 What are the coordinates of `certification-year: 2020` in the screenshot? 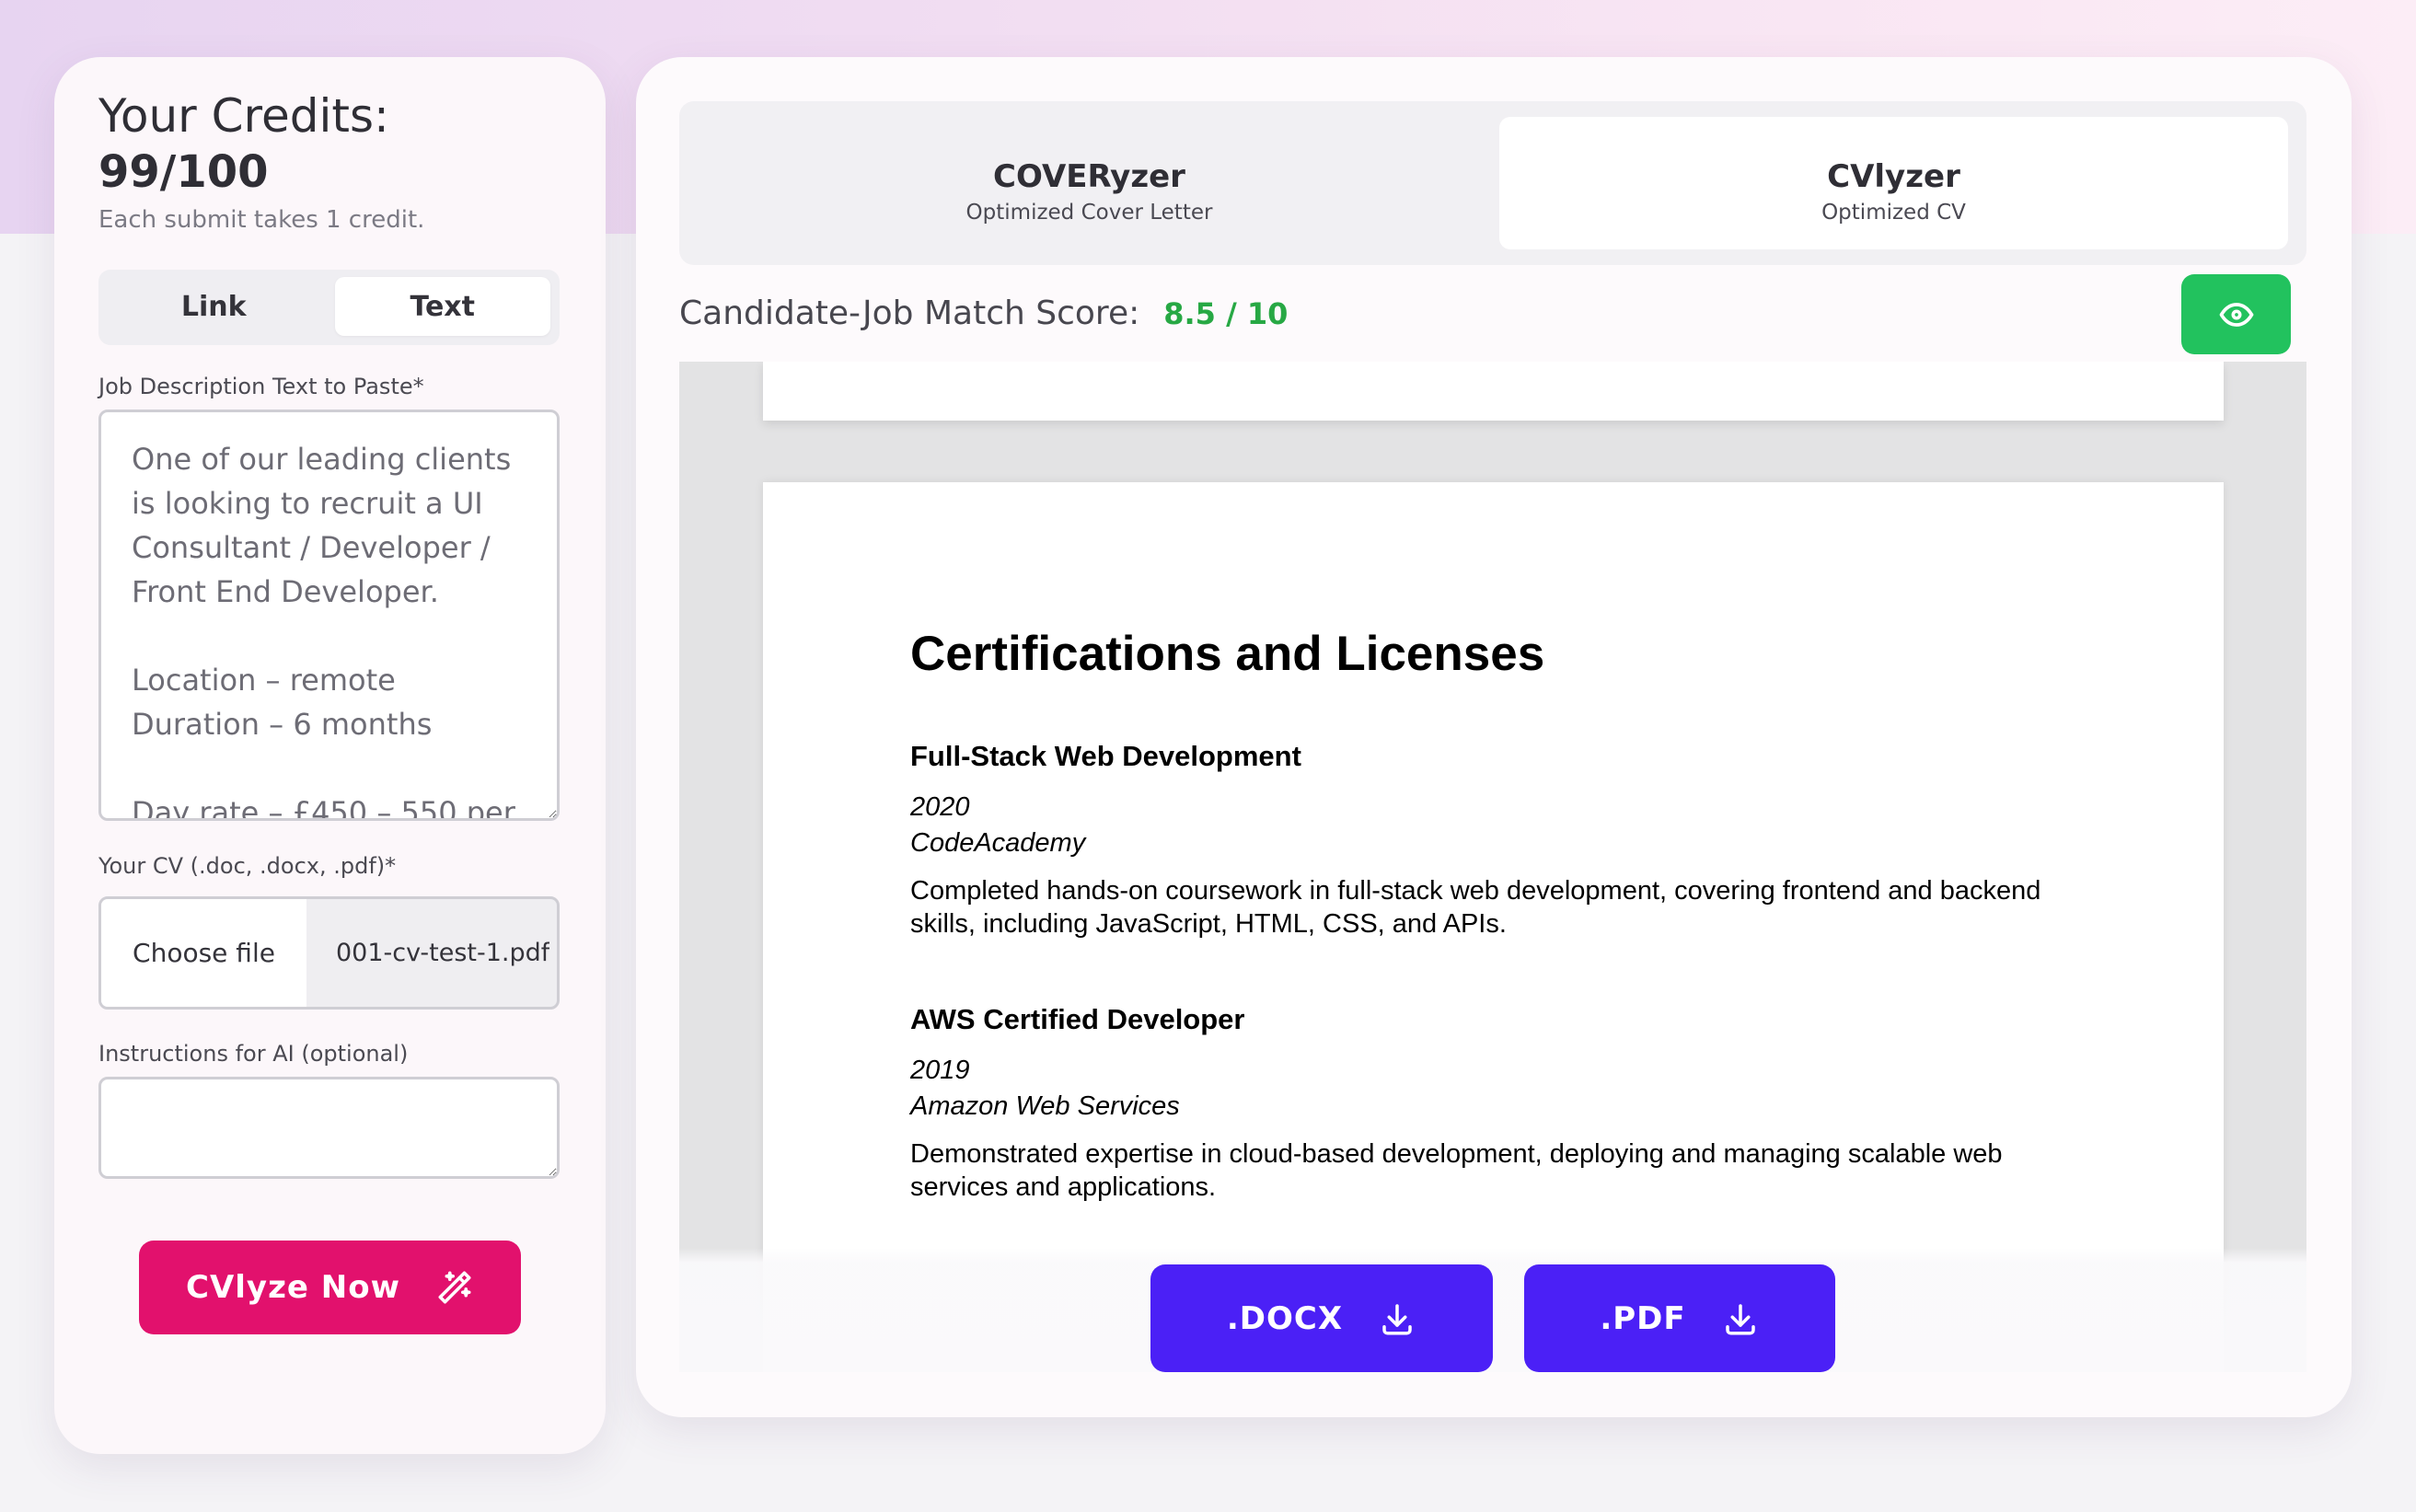 It's located at (940, 807).